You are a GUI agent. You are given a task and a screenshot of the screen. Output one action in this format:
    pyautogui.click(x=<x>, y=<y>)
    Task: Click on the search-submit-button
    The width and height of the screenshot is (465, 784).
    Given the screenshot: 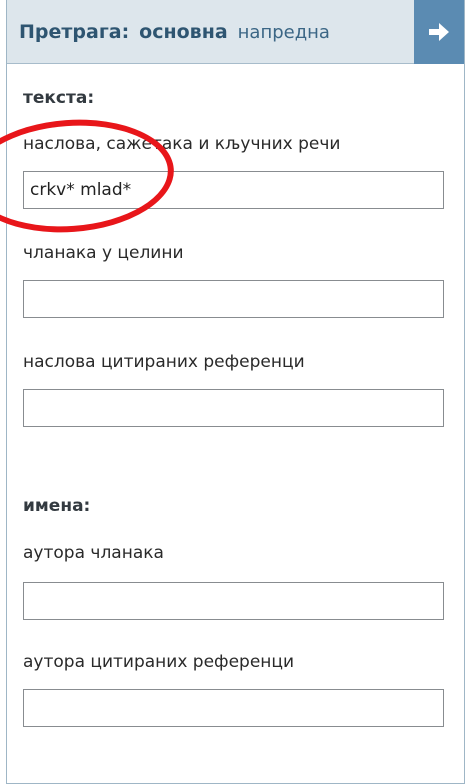 What is the action you would take?
    pyautogui.click(x=439, y=32)
    